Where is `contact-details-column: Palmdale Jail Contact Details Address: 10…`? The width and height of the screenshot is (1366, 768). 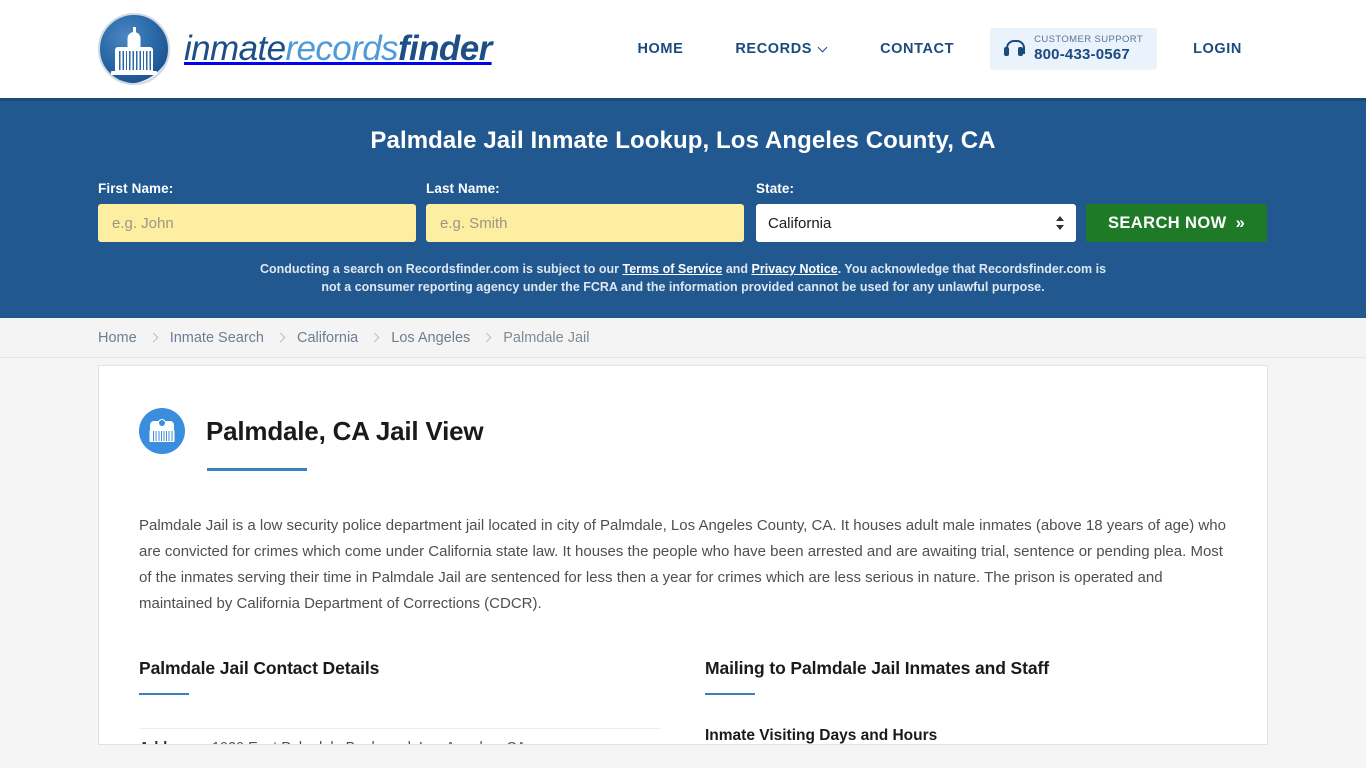
contact-details-column: Palmdale Jail Contact Details Address: 10… is located at coordinates (400, 701).